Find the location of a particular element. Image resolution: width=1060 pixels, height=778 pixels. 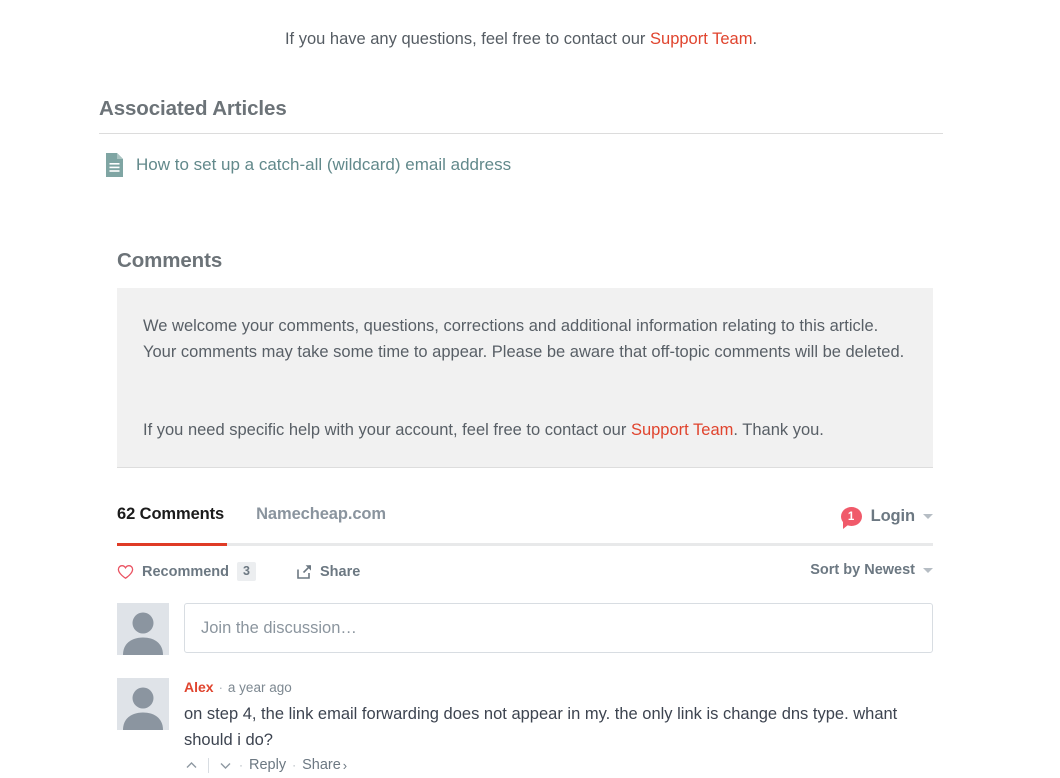

share-icon is located at coordinates (304, 572).